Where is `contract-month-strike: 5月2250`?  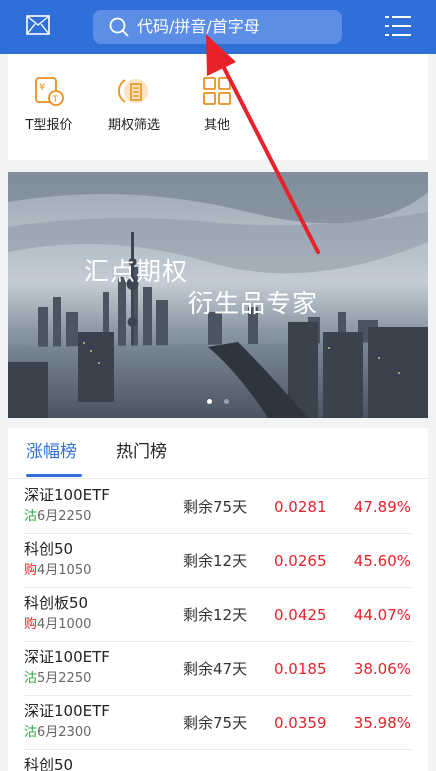
contract-month-strike: 5月2250 is located at coordinates (64, 678).